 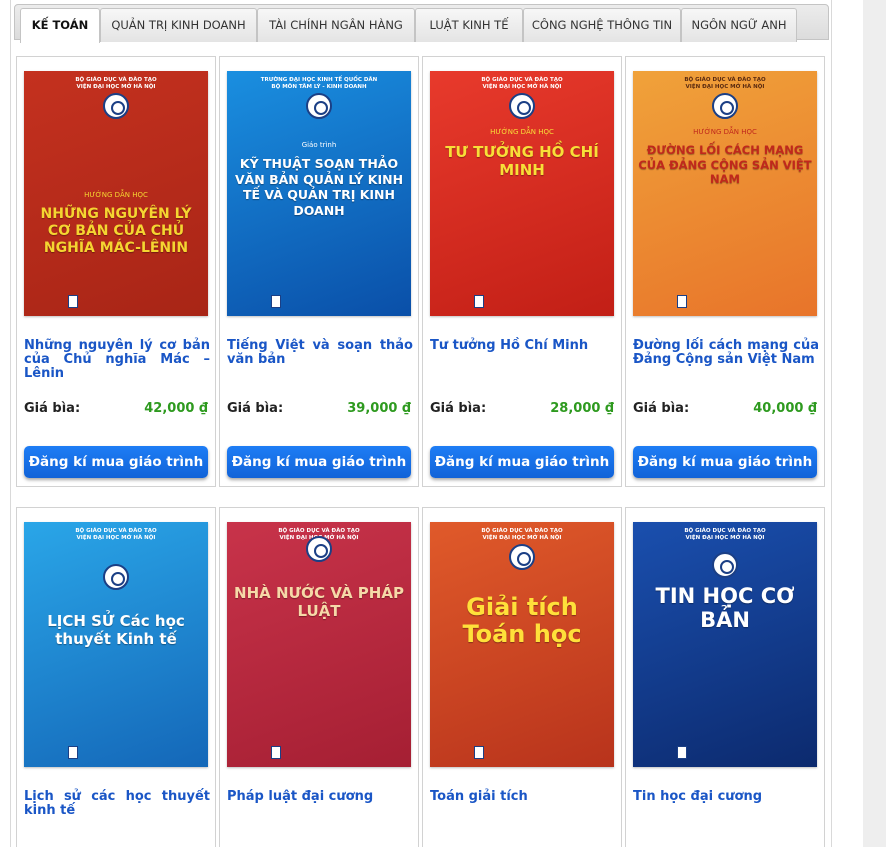 What do you see at coordinates (785, 408) in the screenshot?
I see `price-value: 40,000 ₫` at bounding box center [785, 408].